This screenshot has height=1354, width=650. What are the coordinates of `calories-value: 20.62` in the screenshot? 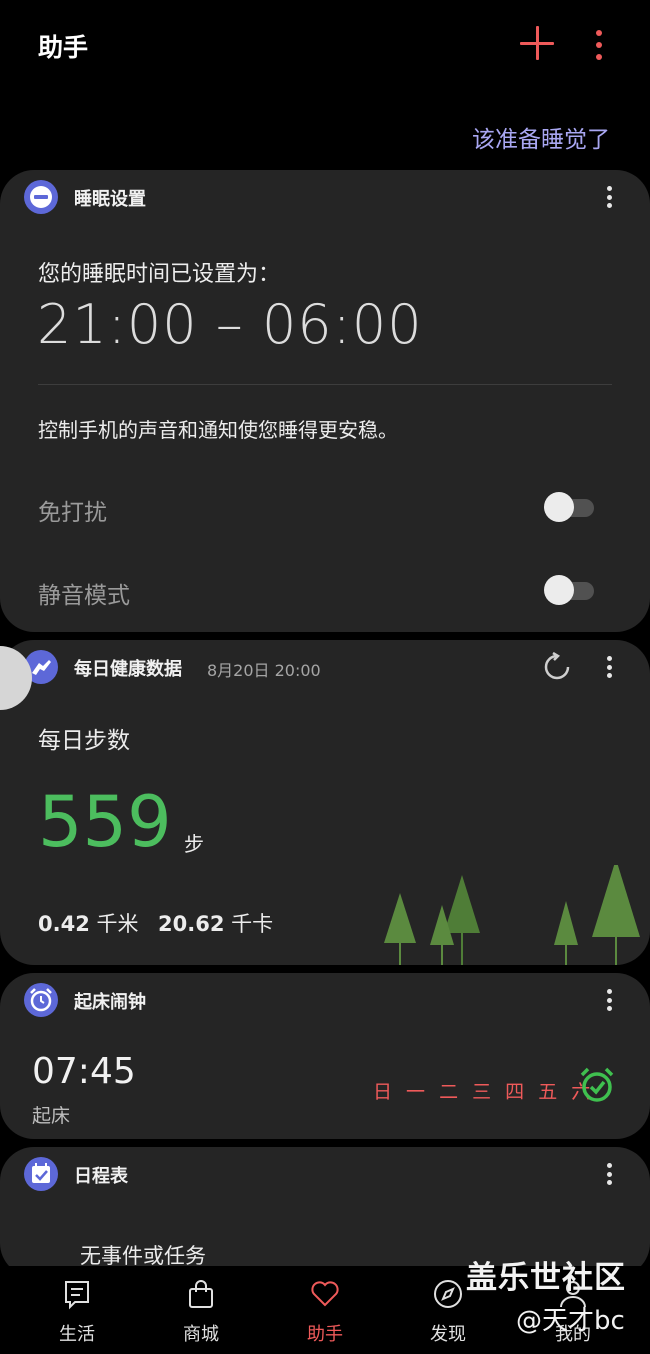 It's located at (191, 924).